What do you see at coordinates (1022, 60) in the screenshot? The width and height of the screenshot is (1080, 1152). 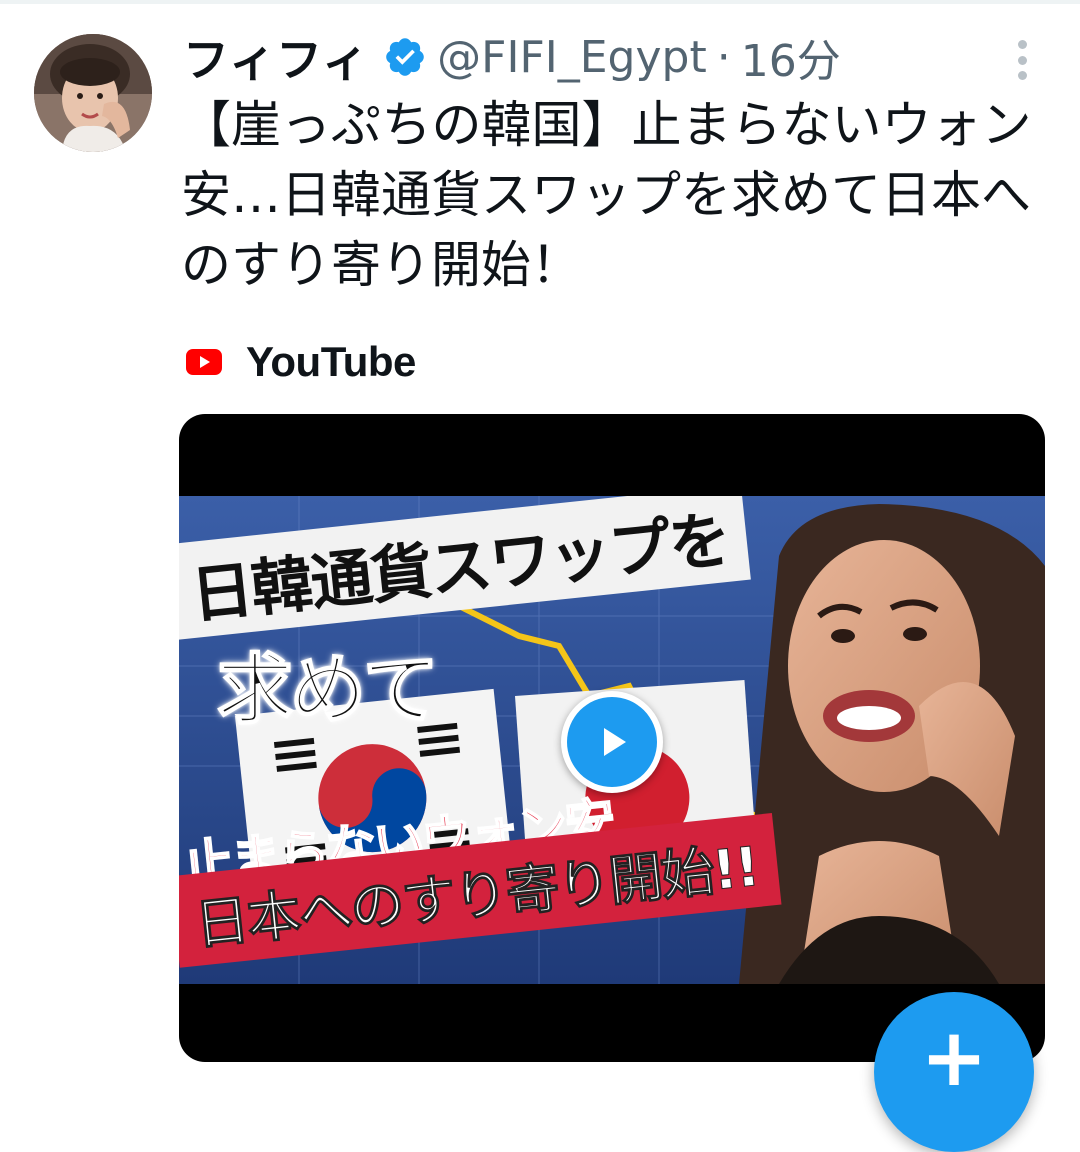 I see `more-vertical-icon` at bounding box center [1022, 60].